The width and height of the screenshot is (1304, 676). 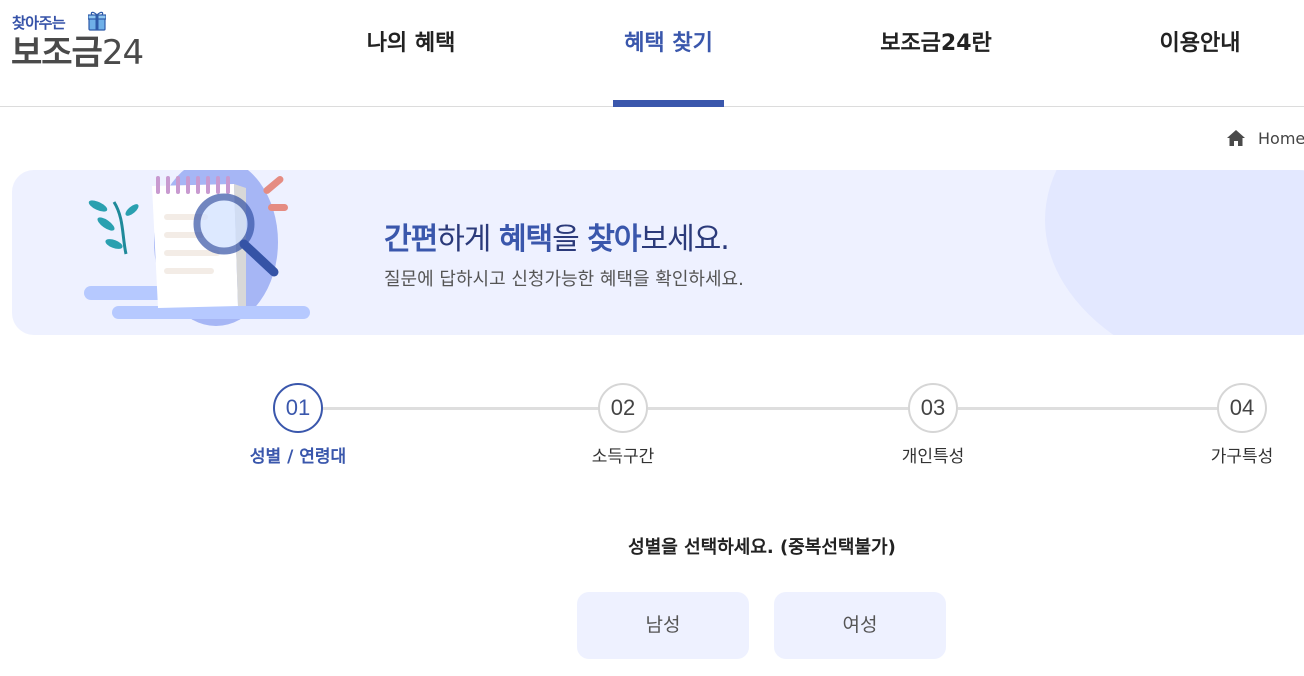 What do you see at coordinates (57, 53) in the screenshot?
I see `logo-wordmark-text: 보조금` at bounding box center [57, 53].